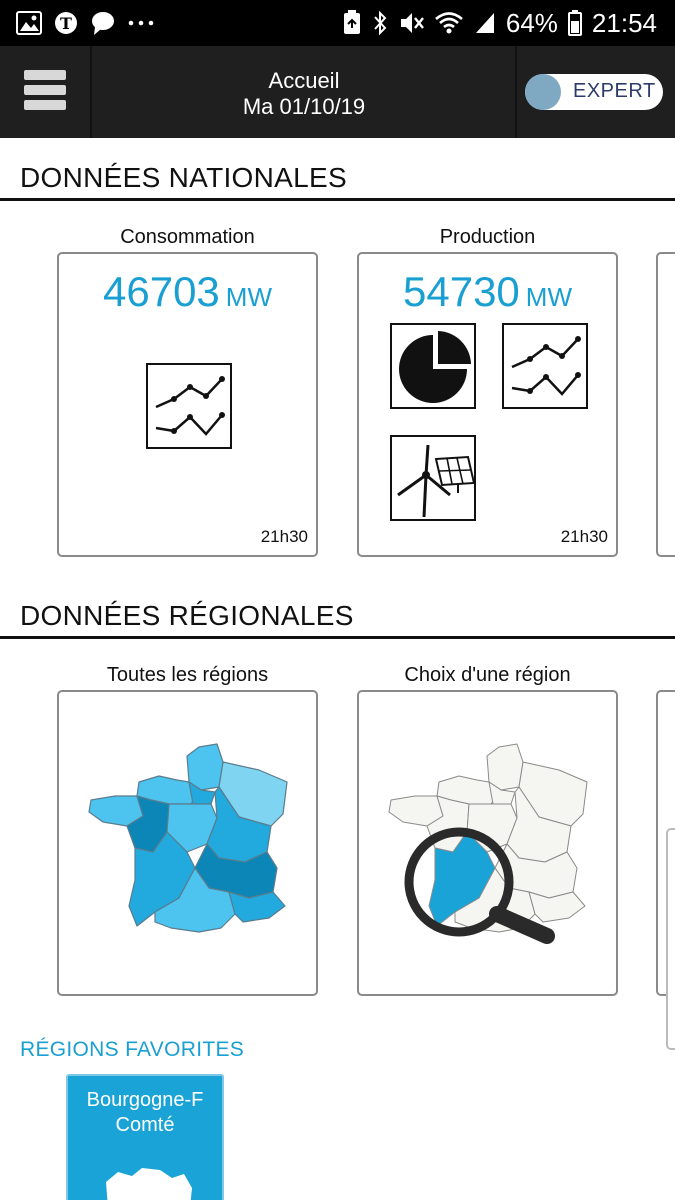 The height and width of the screenshot is (1200, 675). What do you see at coordinates (574, 23) in the screenshot?
I see `battery-icon` at bounding box center [574, 23].